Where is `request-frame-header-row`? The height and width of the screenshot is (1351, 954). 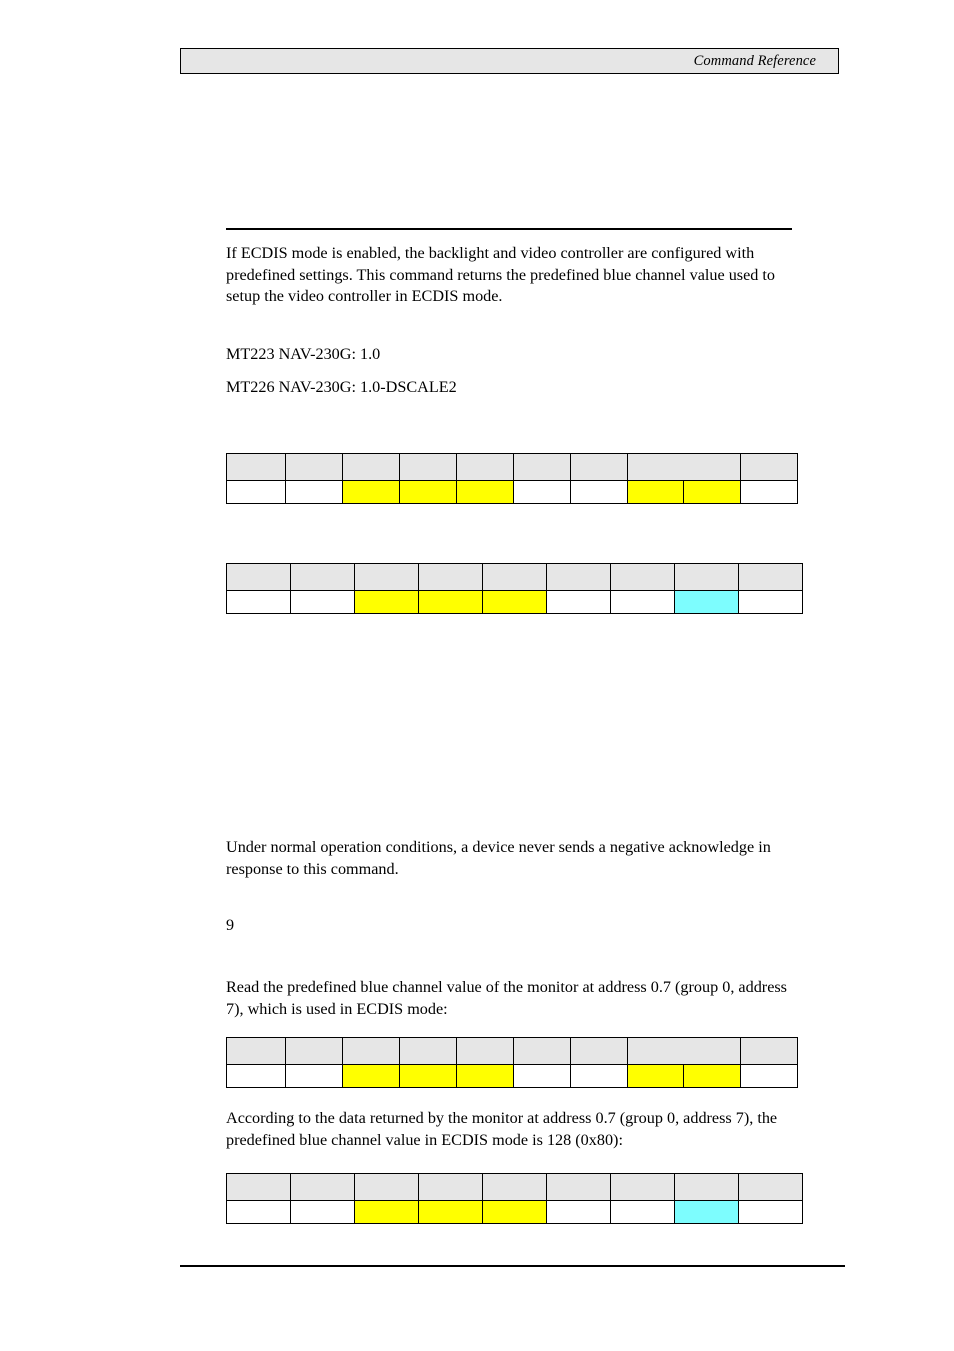 request-frame-header-row is located at coordinates (512, 467).